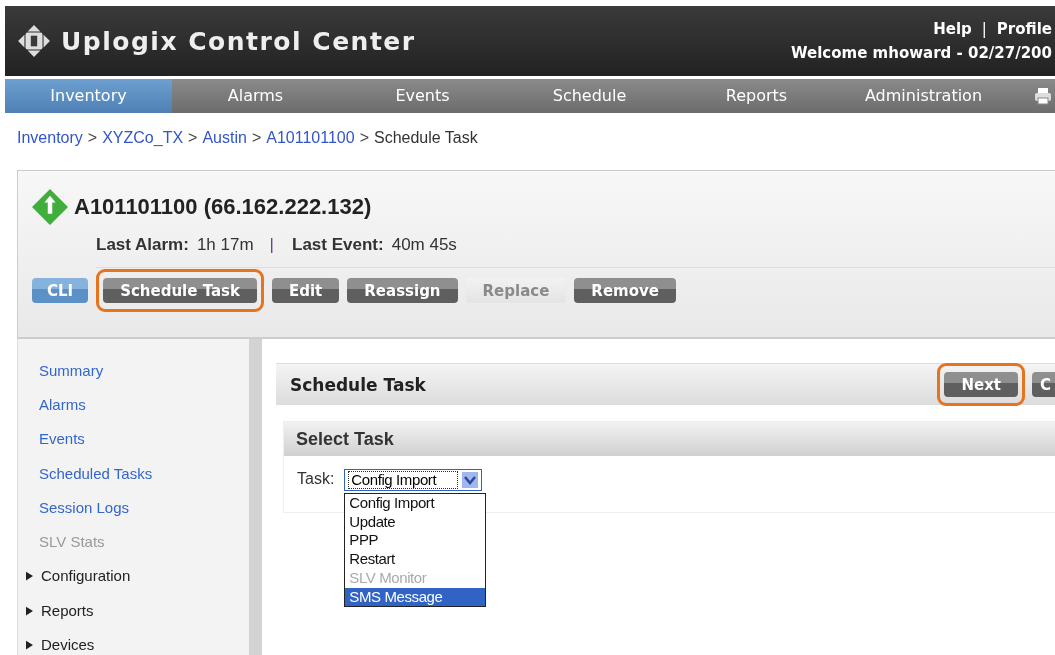  I want to click on info-value: 1h 17m, so click(225, 245).